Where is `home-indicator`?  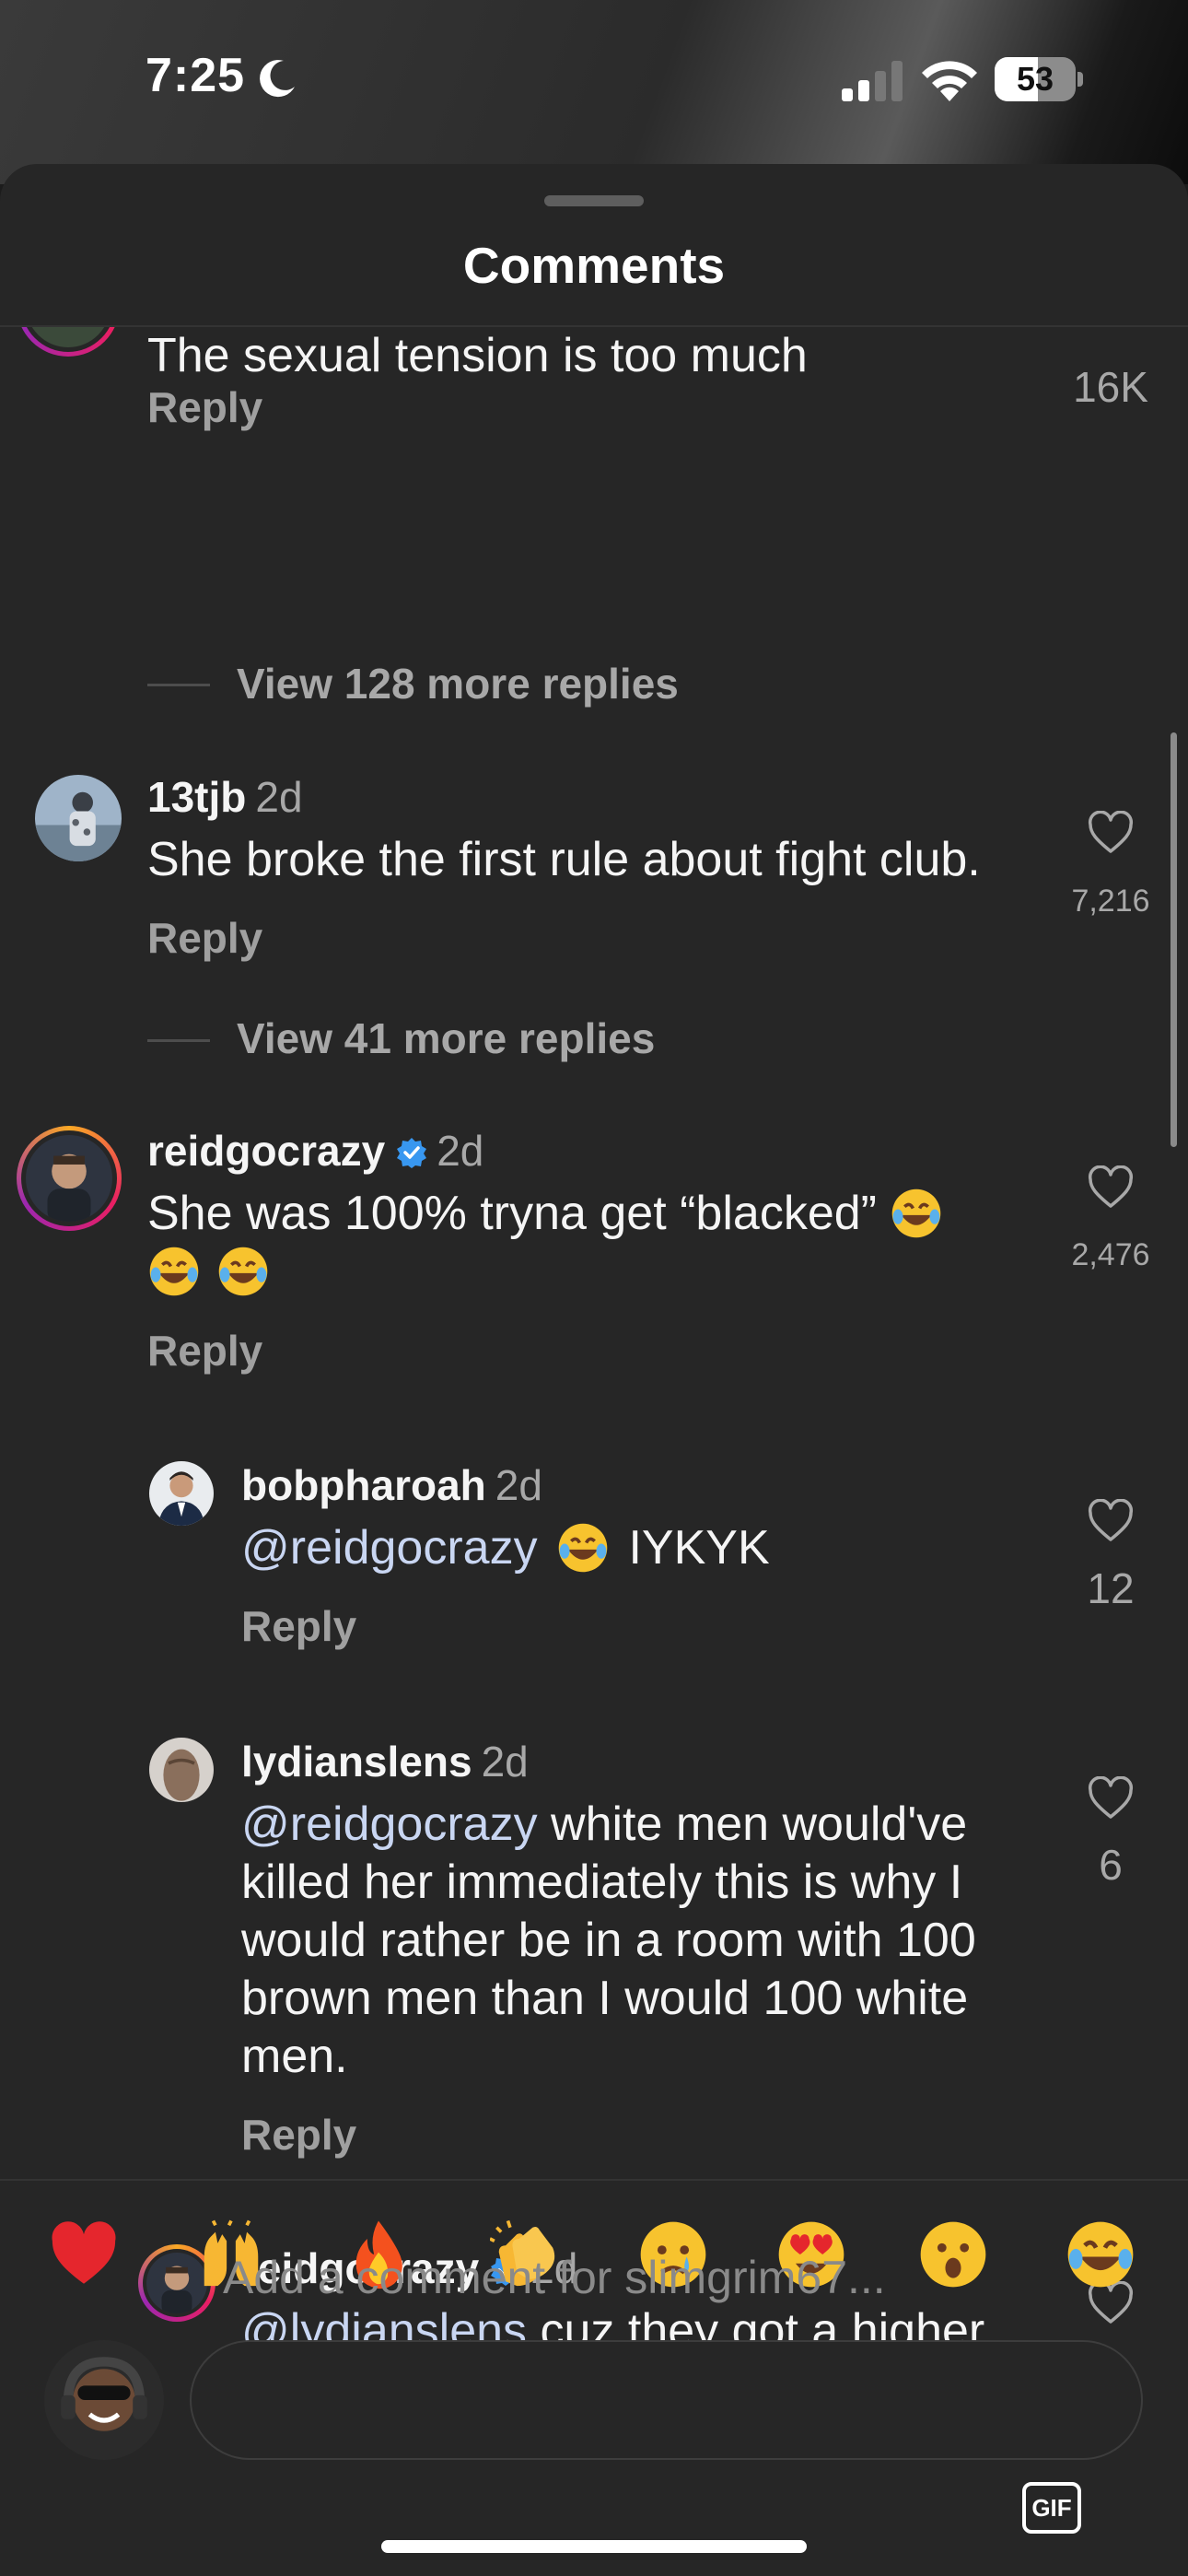 home-indicator is located at coordinates (594, 2546).